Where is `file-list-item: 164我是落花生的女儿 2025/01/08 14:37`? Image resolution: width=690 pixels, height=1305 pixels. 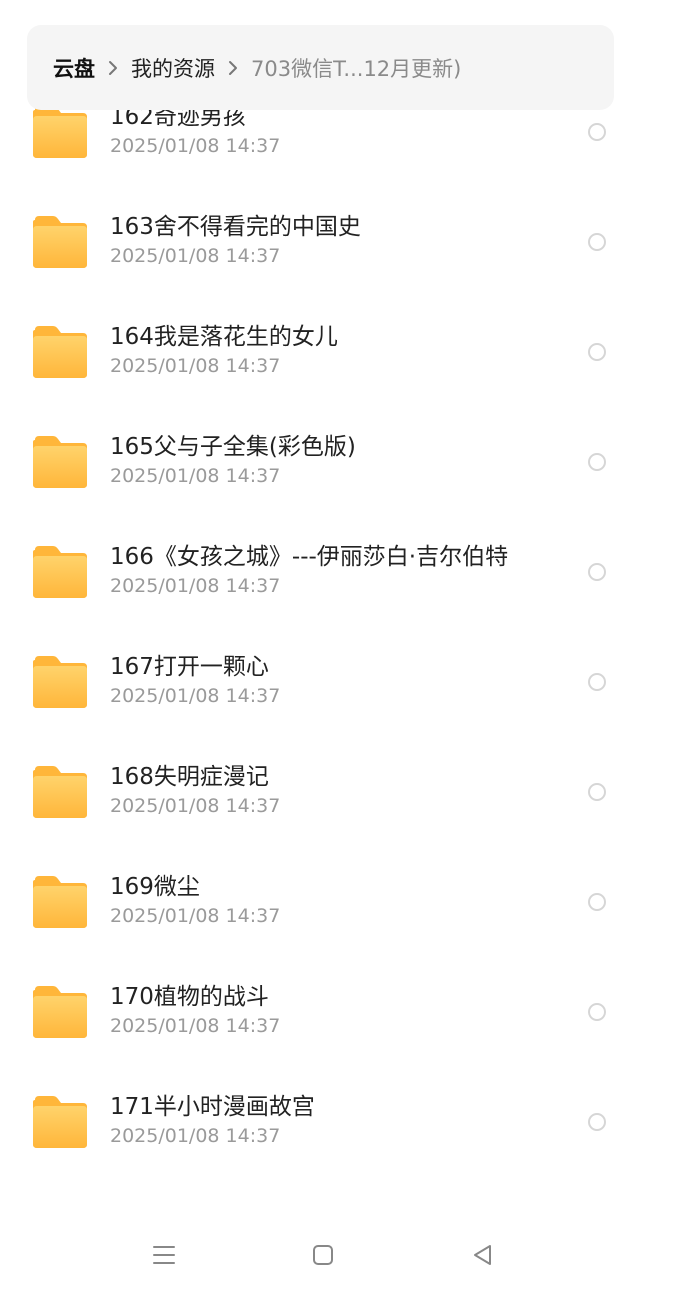 file-list-item: 164我是落花生的女儿 2025/01/08 14:37 is located at coordinates (345, 352).